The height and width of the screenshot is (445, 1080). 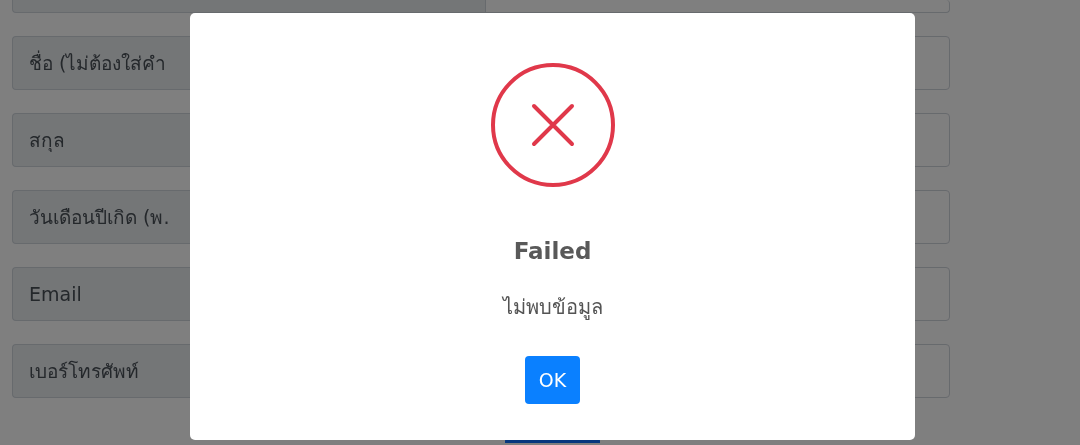 I want to click on field-label: สกุล, so click(x=47, y=141).